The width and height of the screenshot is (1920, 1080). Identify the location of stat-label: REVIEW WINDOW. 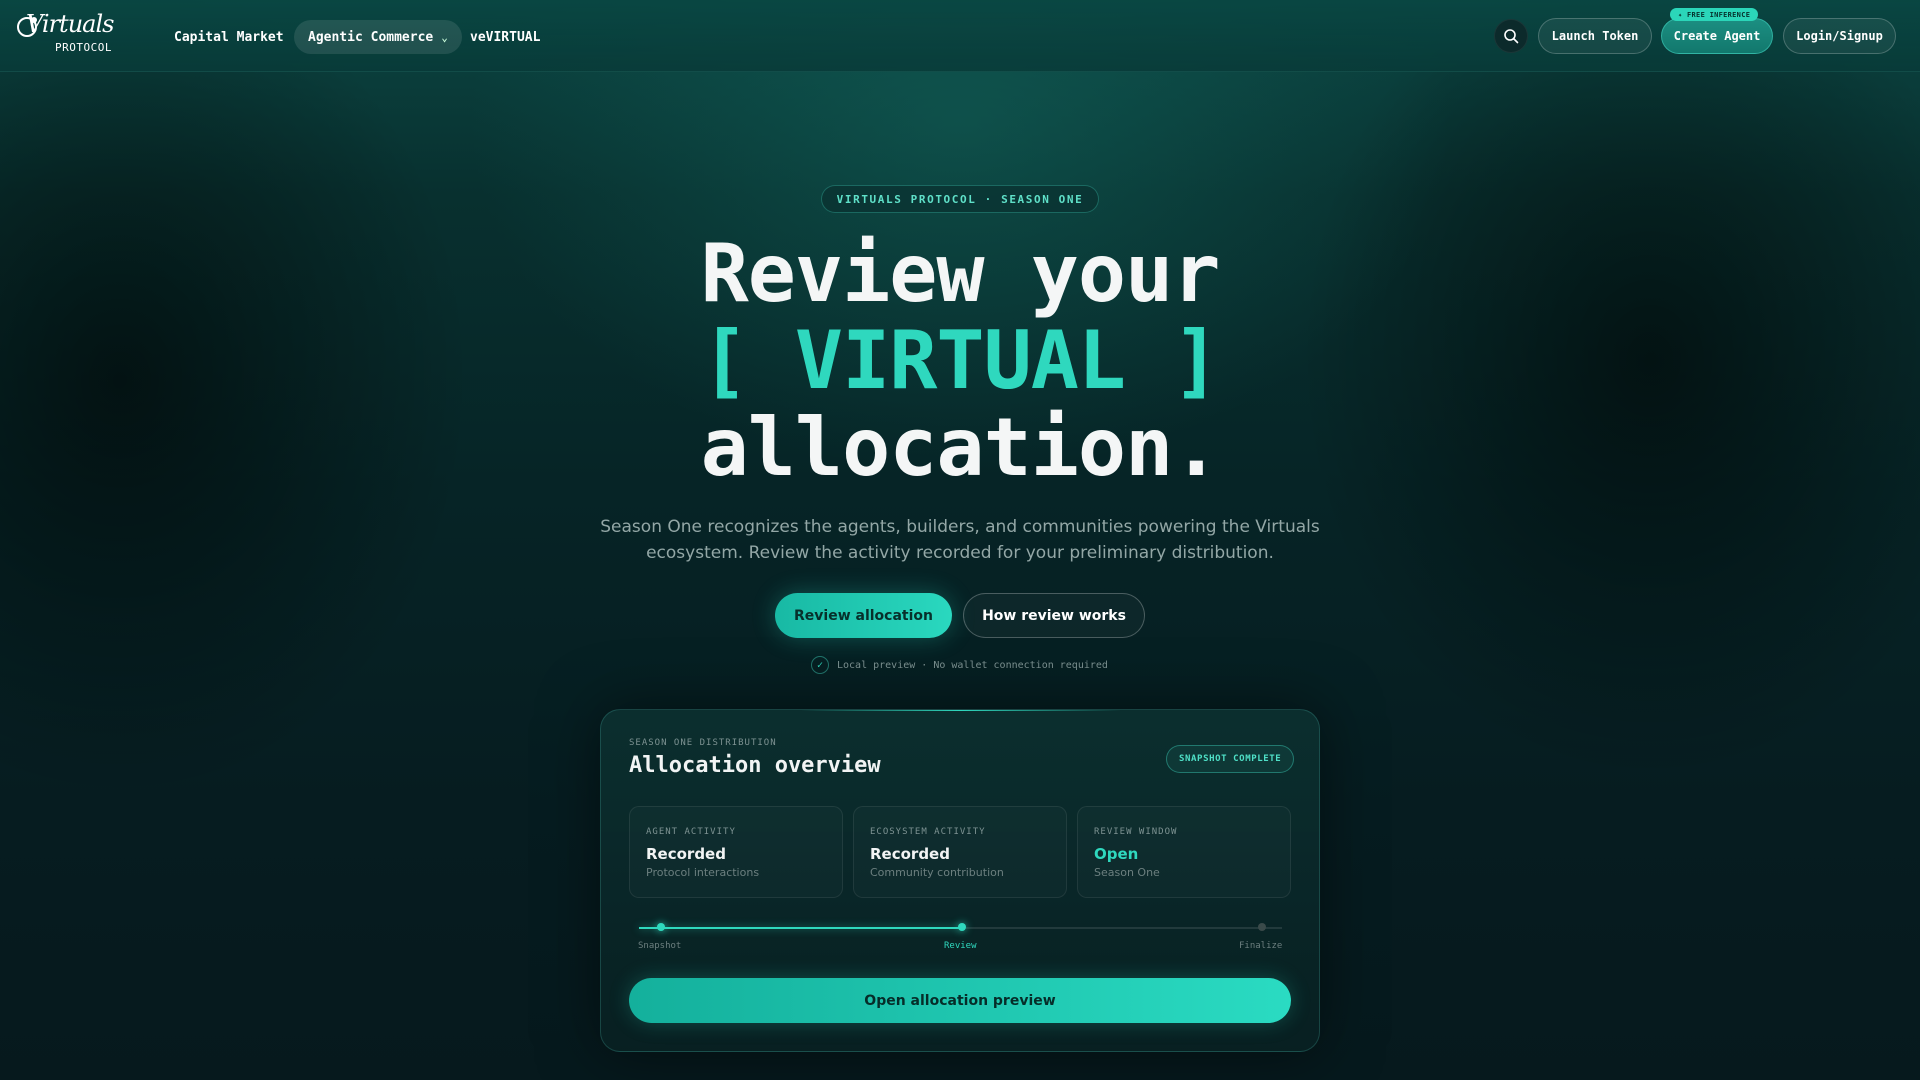
(1136, 832).